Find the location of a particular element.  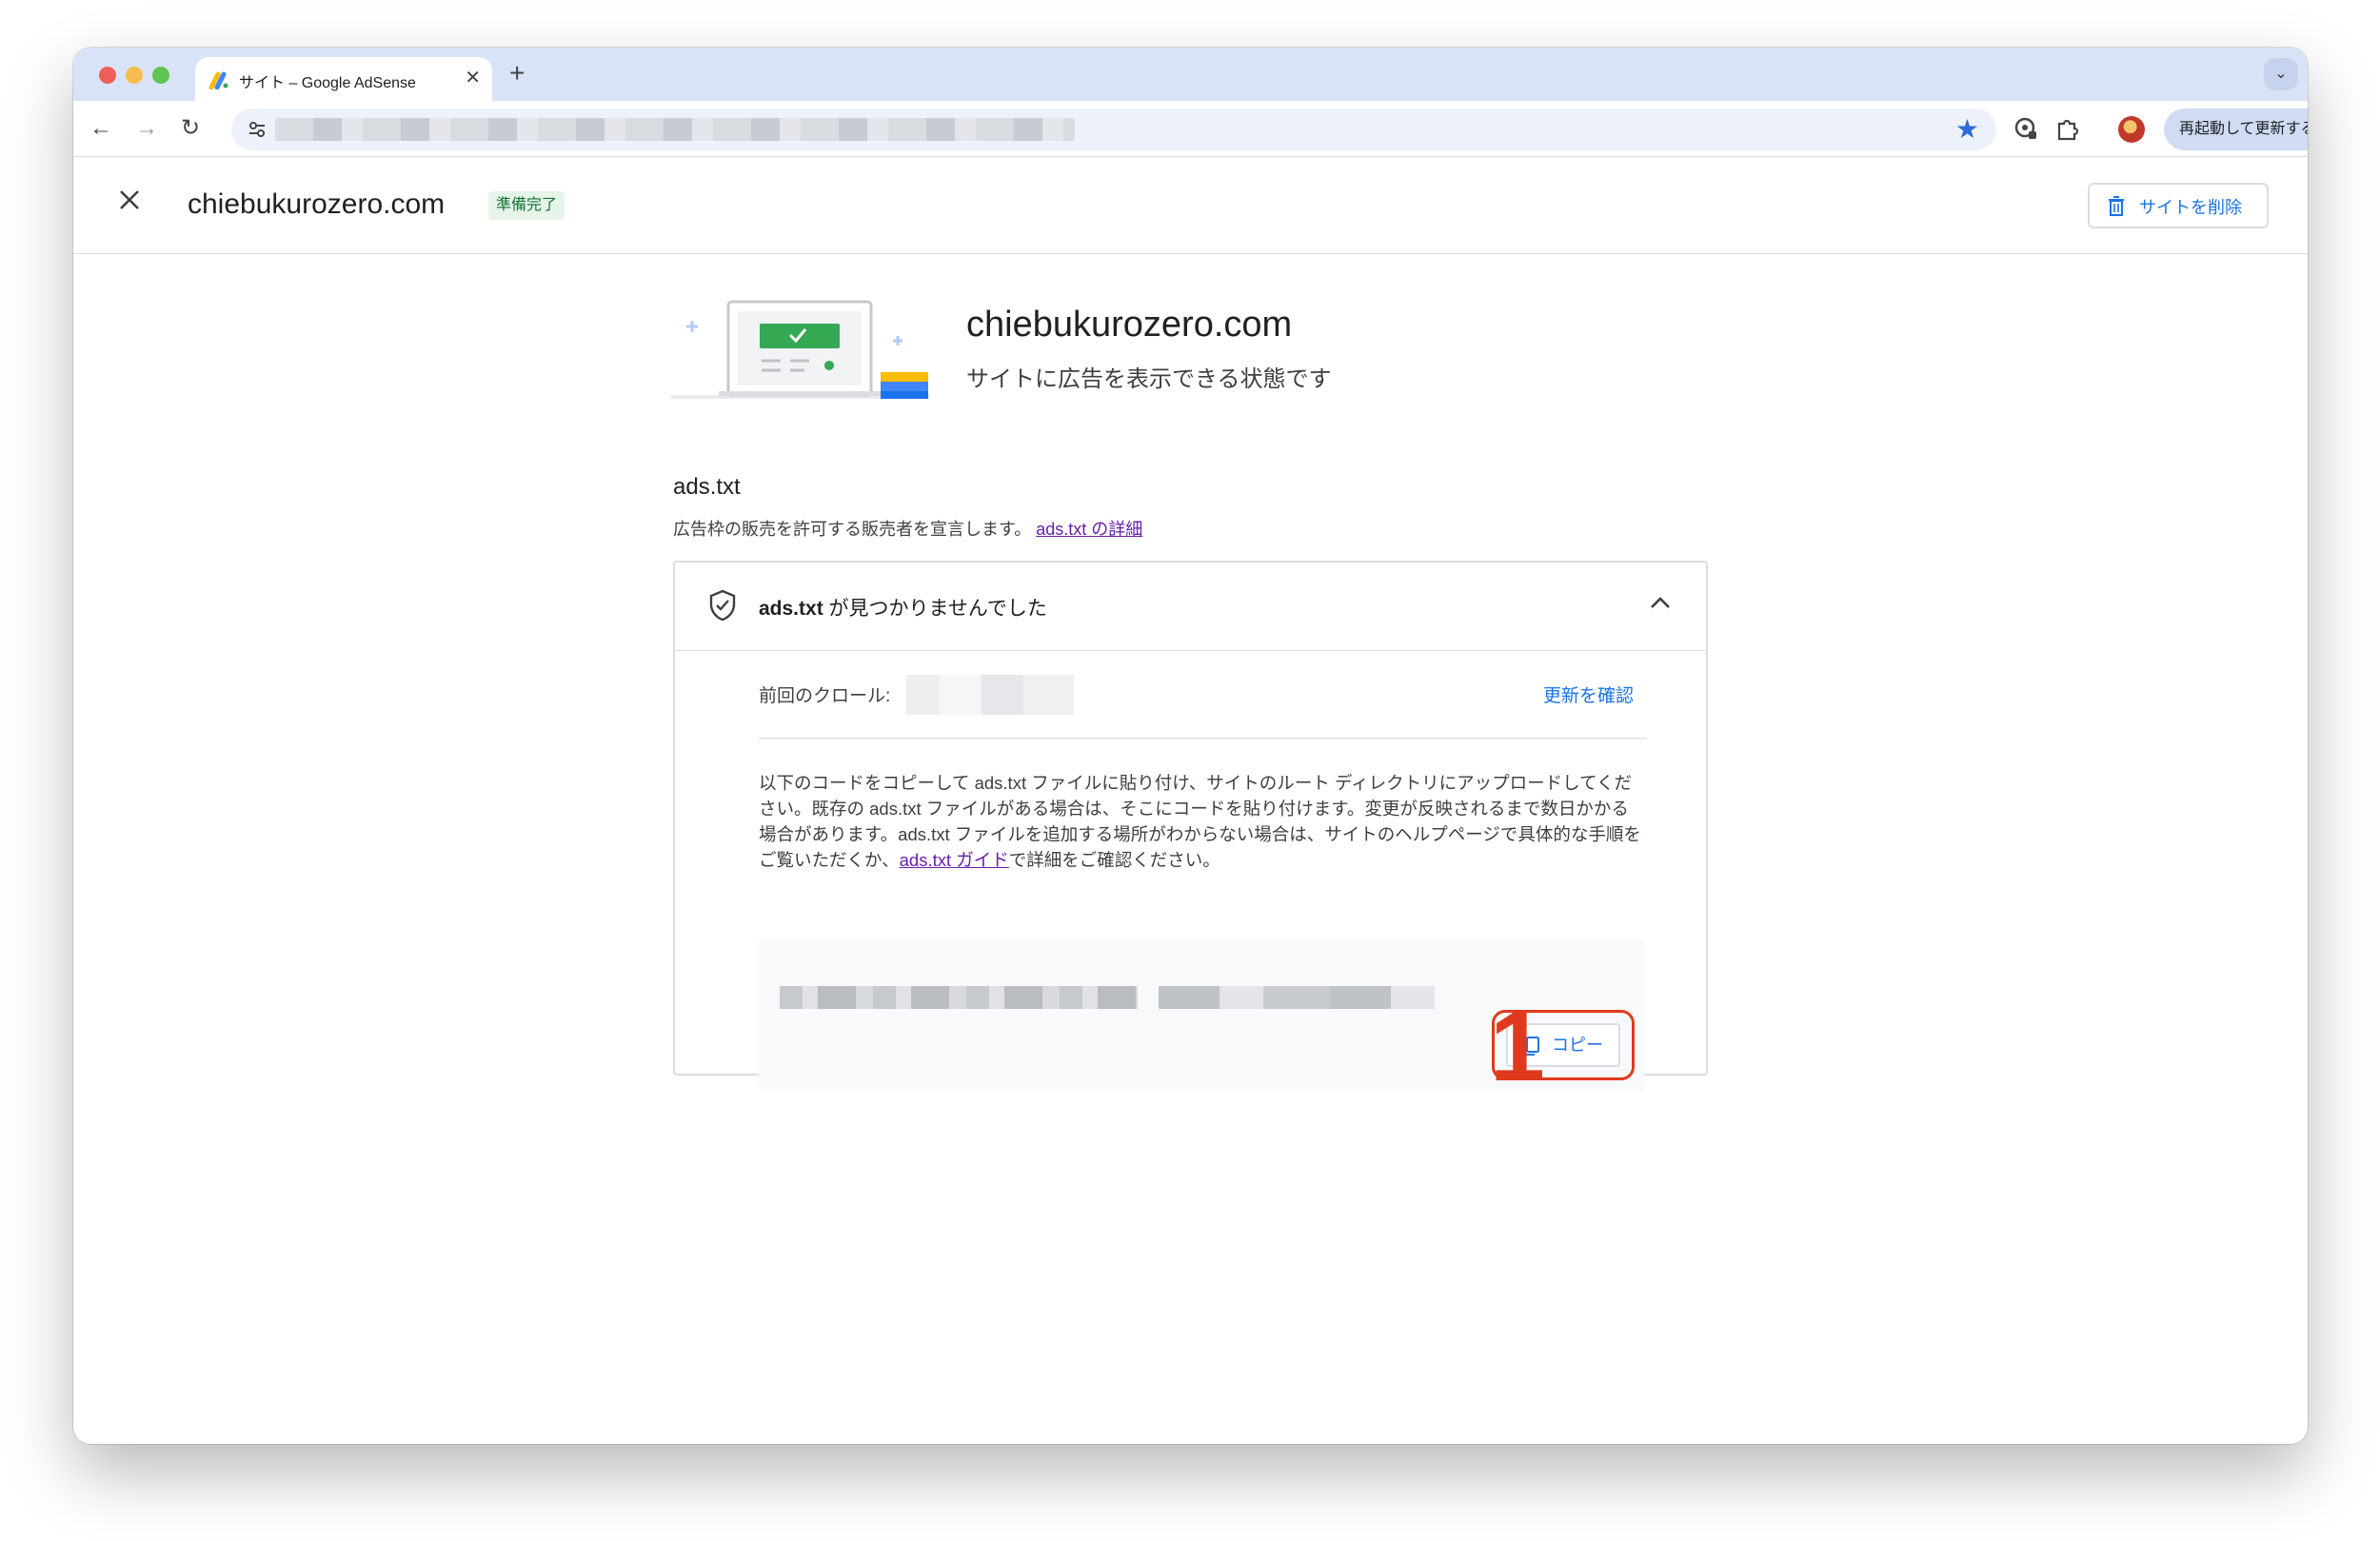

page-title: chiebukurozero.com is located at coordinates (317, 204).